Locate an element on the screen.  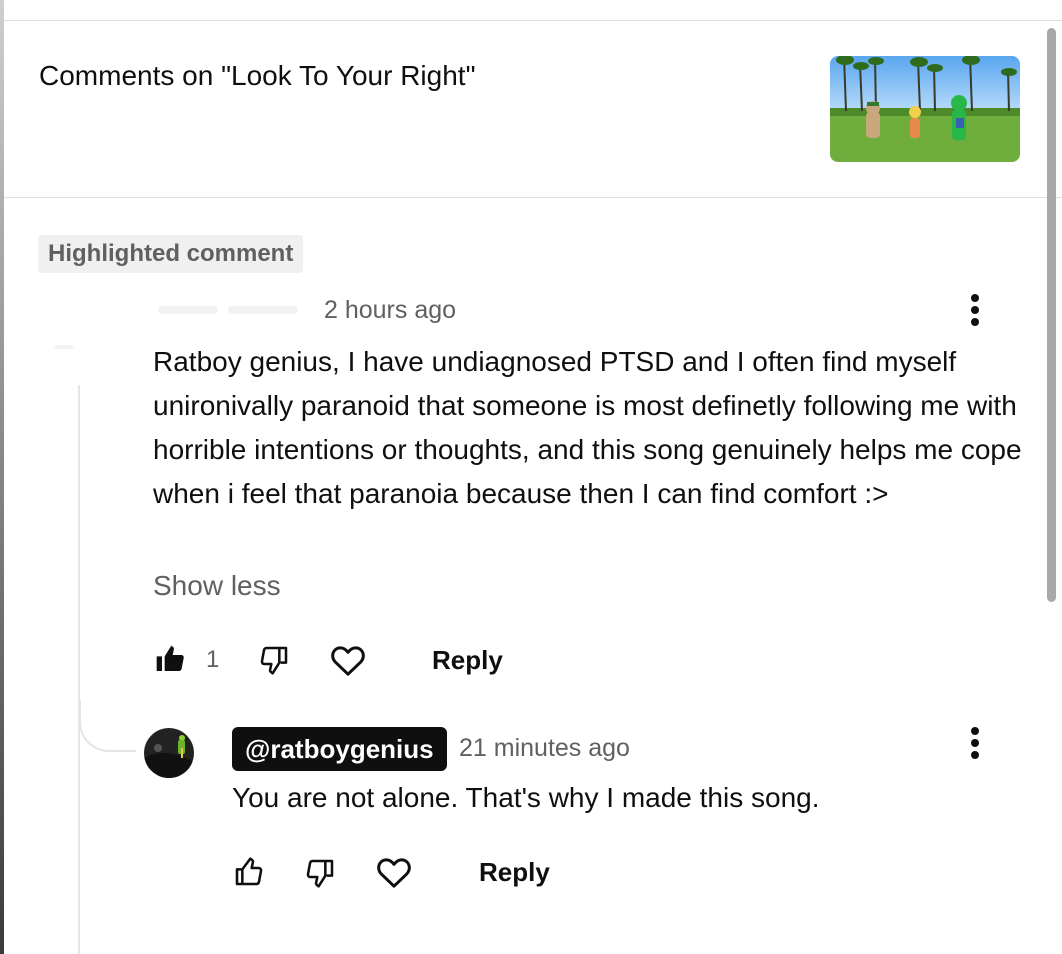
thumbs-up-icon is located at coordinates (249, 871).